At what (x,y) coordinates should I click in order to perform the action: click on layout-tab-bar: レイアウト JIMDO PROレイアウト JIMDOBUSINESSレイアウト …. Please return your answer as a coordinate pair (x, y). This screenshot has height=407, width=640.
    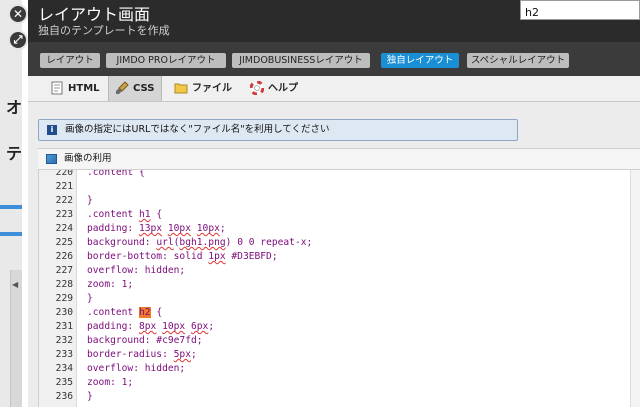
    Looking at the image, I should click on (334, 59).